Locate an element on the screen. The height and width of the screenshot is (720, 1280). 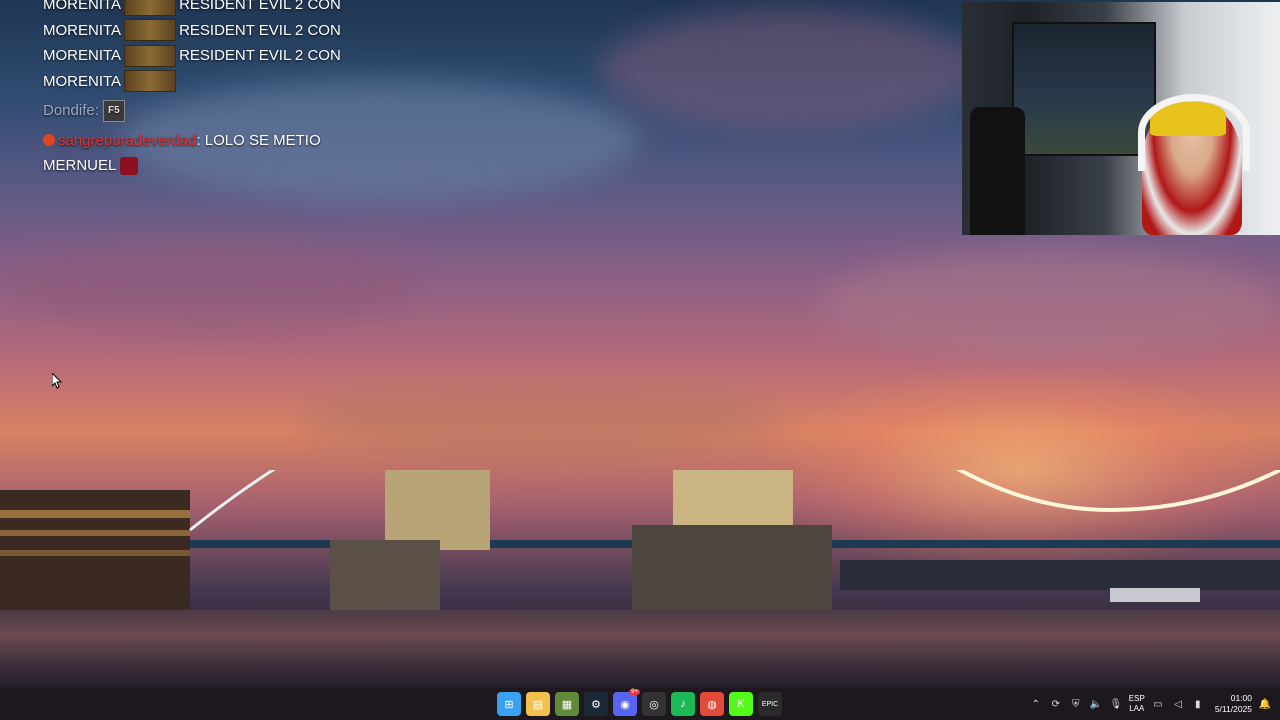
shield-icon: ⛨ is located at coordinates (1076, 704).